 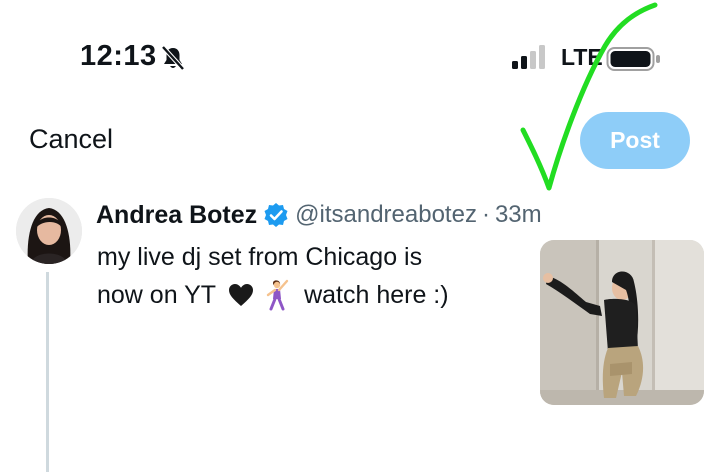 What do you see at coordinates (276, 215) in the screenshot?
I see `verified-badge-icon` at bounding box center [276, 215].